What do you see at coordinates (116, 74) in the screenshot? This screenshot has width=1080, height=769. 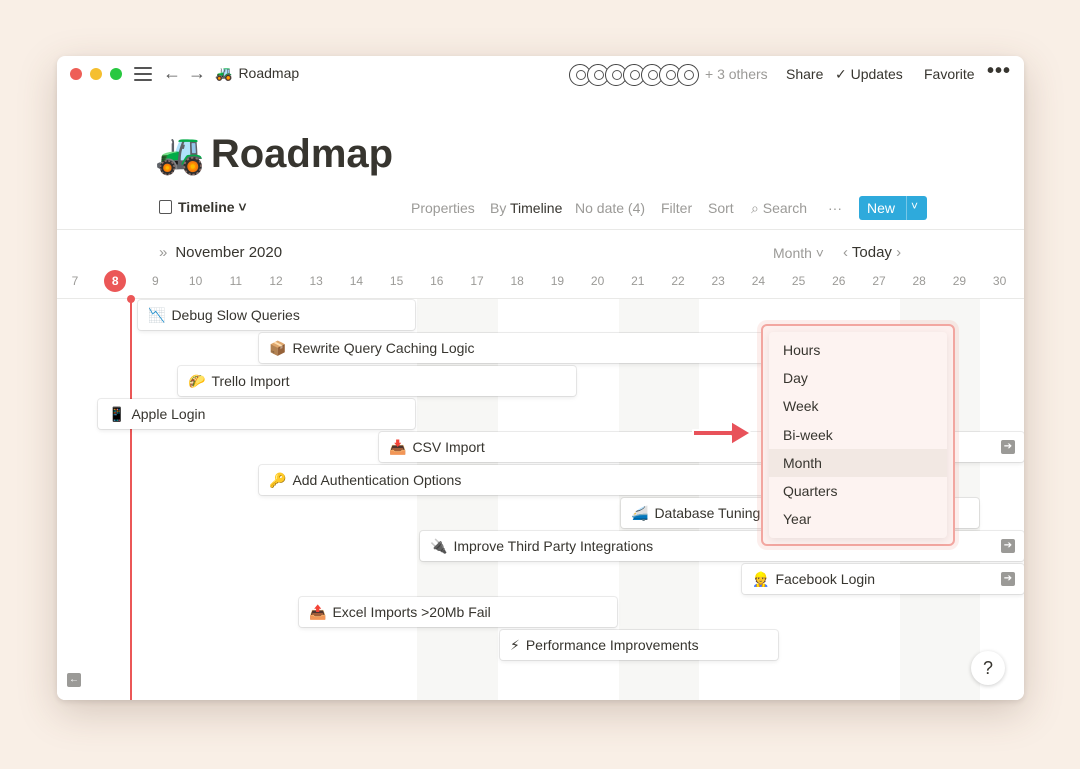 I see `maximize-window-button` at bounding box center [116, 74].